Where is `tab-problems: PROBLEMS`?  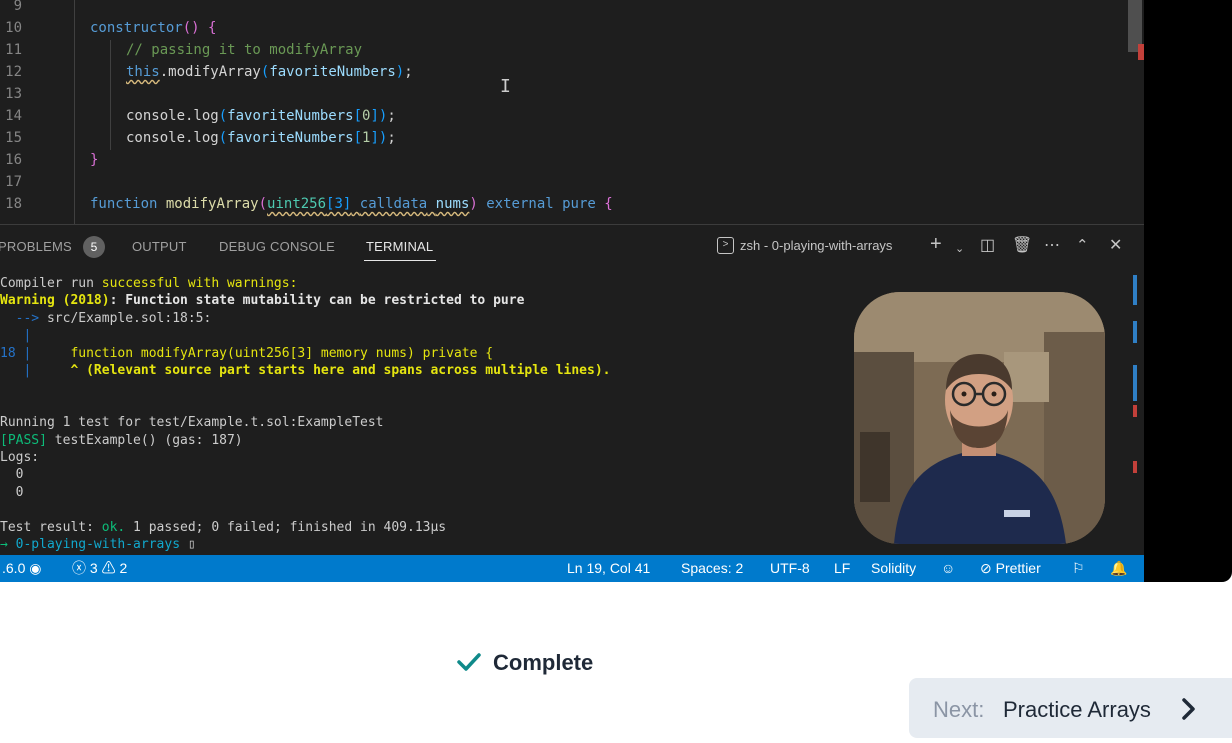
tab-problems: PROBLEMS is located at coordinates (36, 246).